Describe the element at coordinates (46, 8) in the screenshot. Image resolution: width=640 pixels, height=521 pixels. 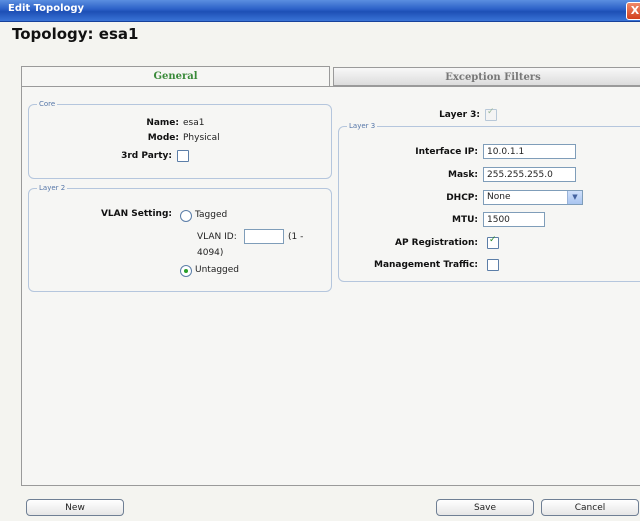
I see `window-title: Edit Topology` at that location.